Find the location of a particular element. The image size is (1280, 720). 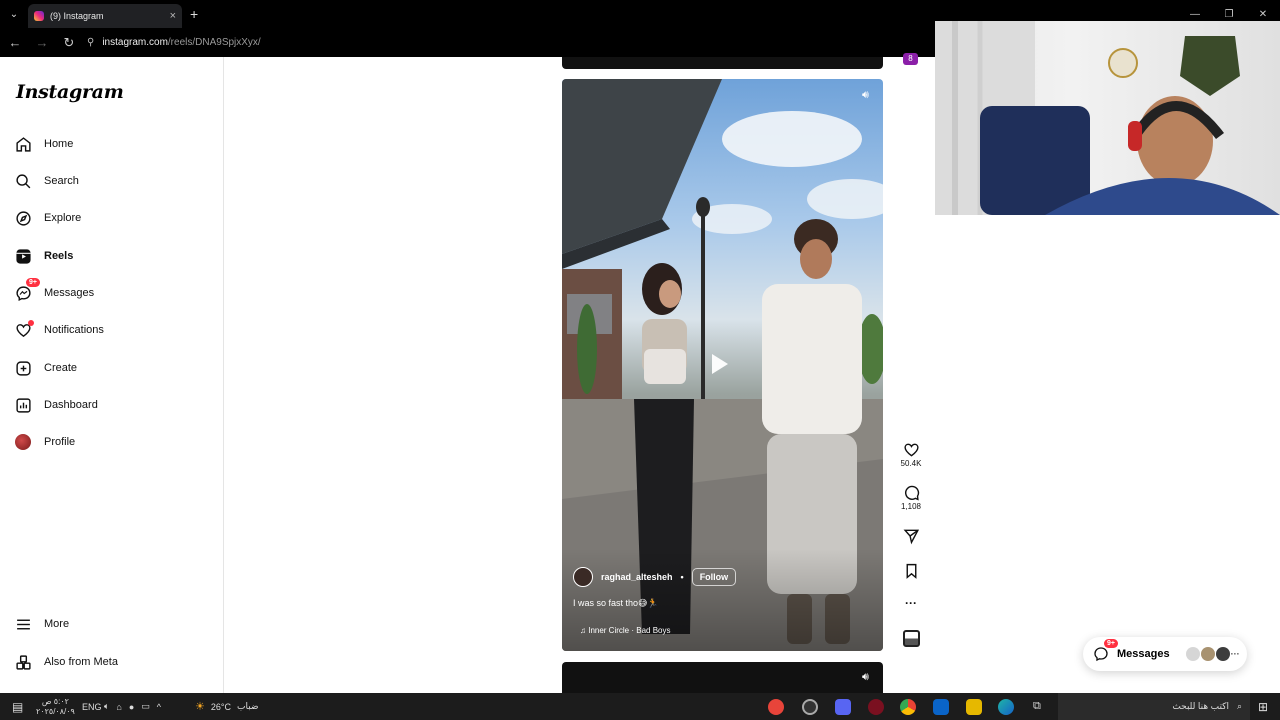

audio-thumbnail is located at coordinates (911, 638).